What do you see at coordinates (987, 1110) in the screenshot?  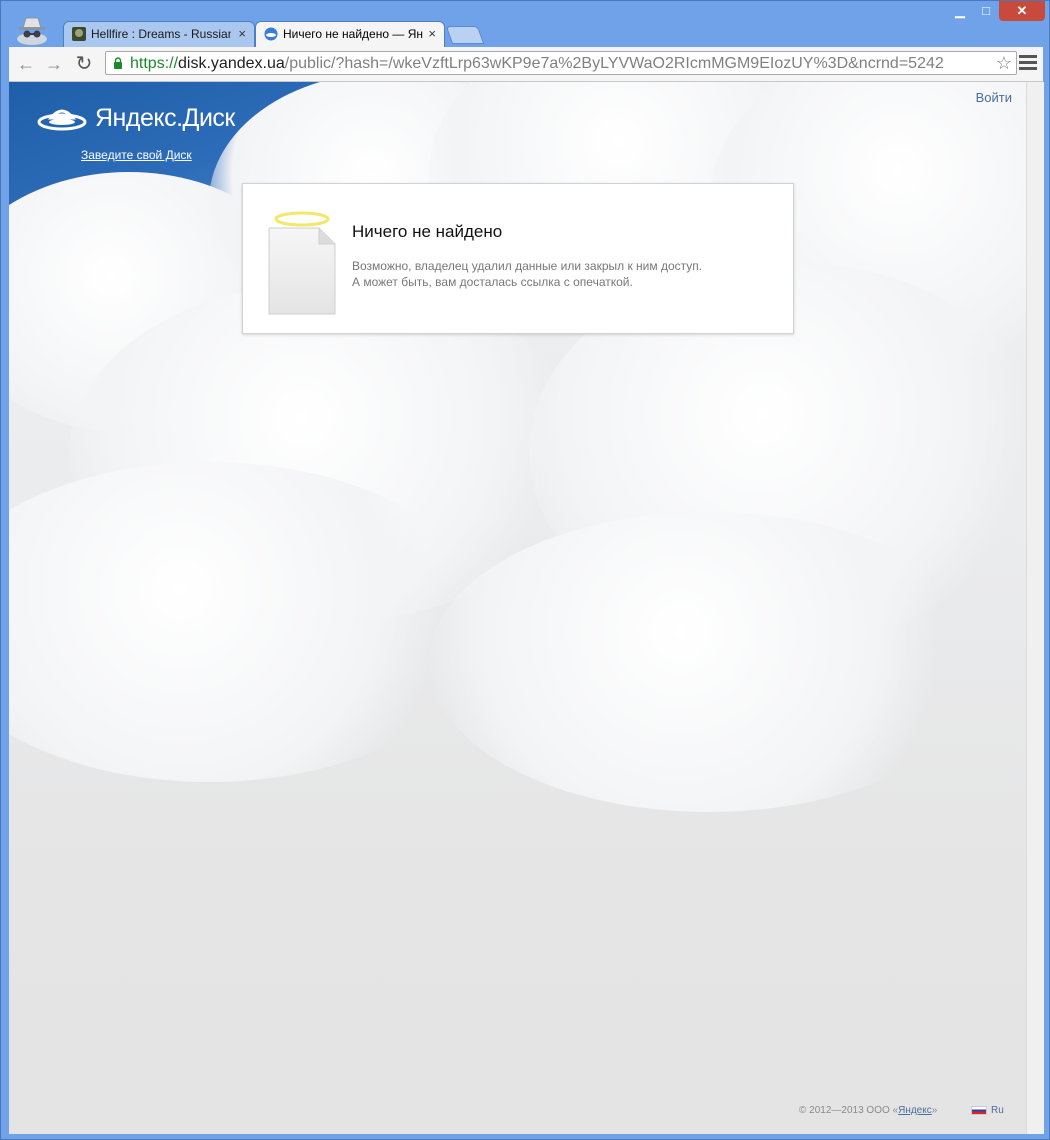 I see `language-switcher: Ru` at bounding box center [987, 1110].